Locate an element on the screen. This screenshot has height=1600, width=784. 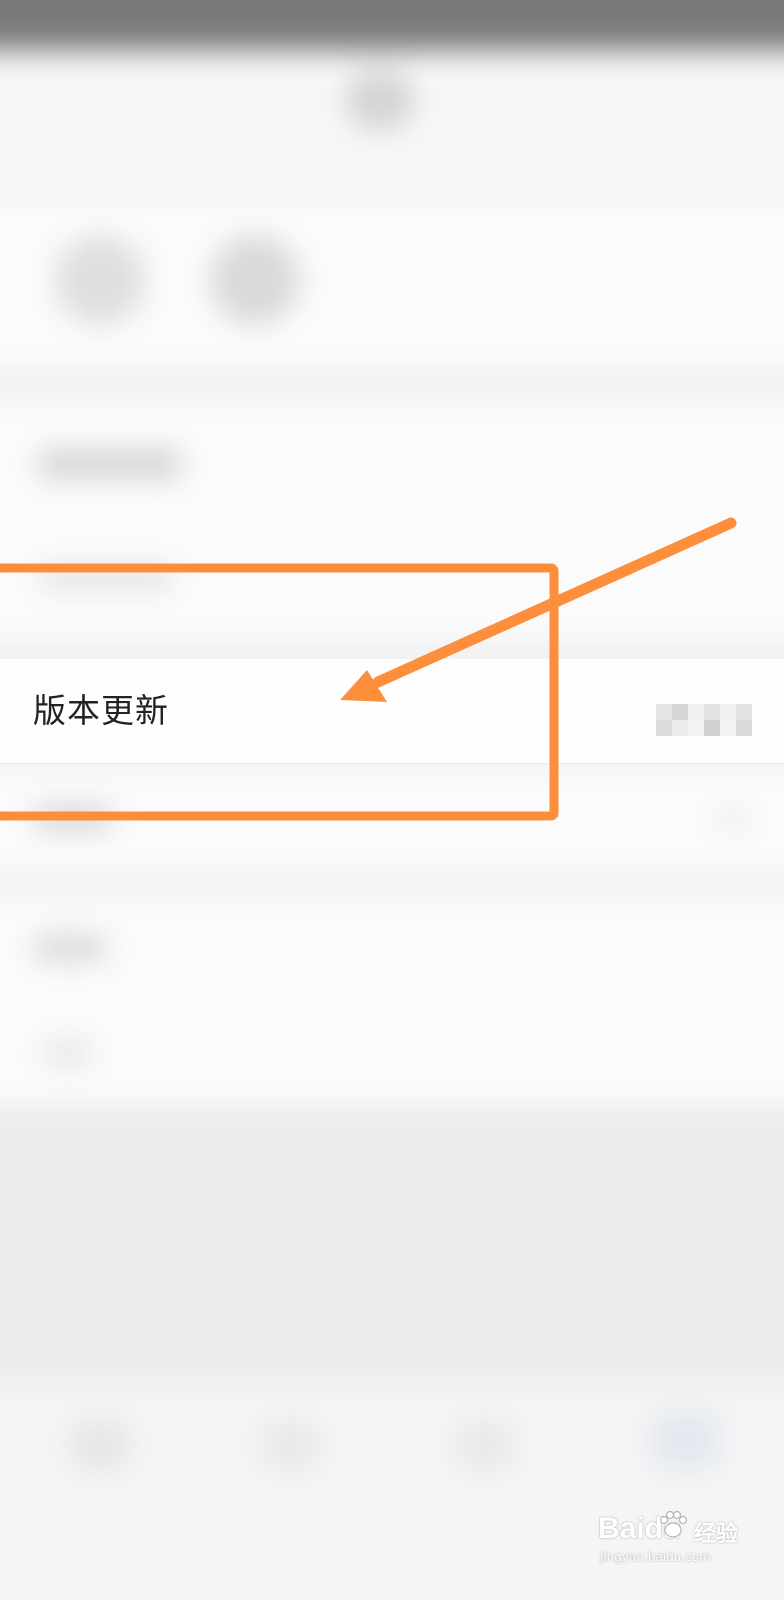
paw-icon is located at coordinates (673, 1524).